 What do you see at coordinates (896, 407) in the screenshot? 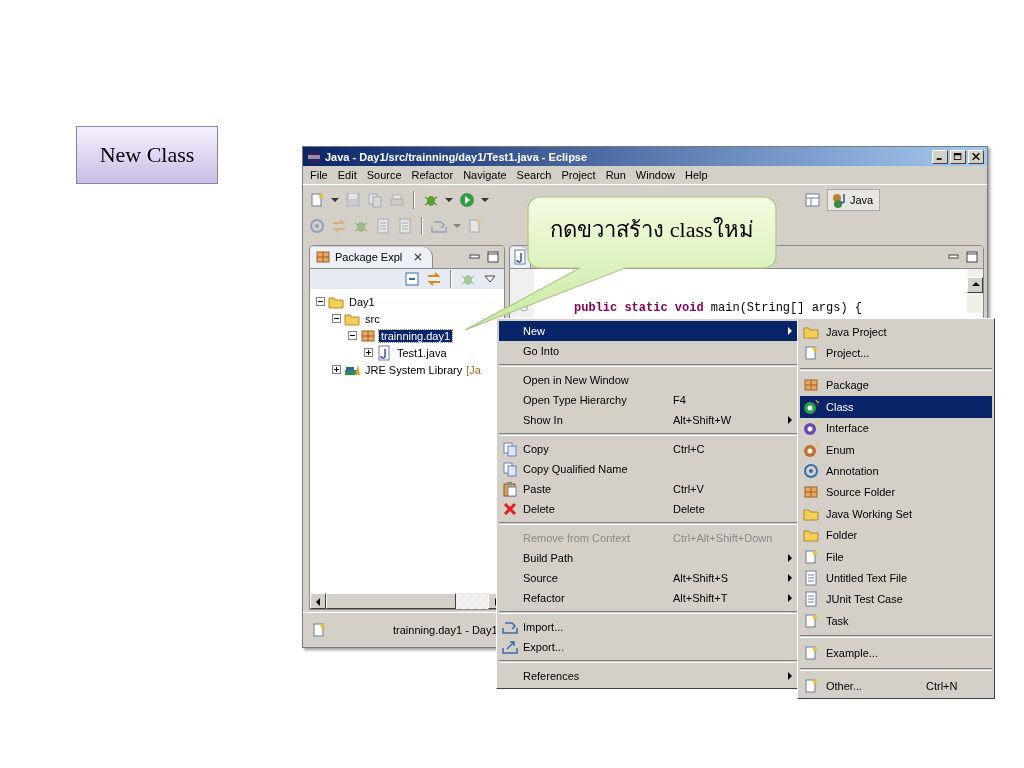
I see `menu-item: Class` at bounding box center [896, 407].